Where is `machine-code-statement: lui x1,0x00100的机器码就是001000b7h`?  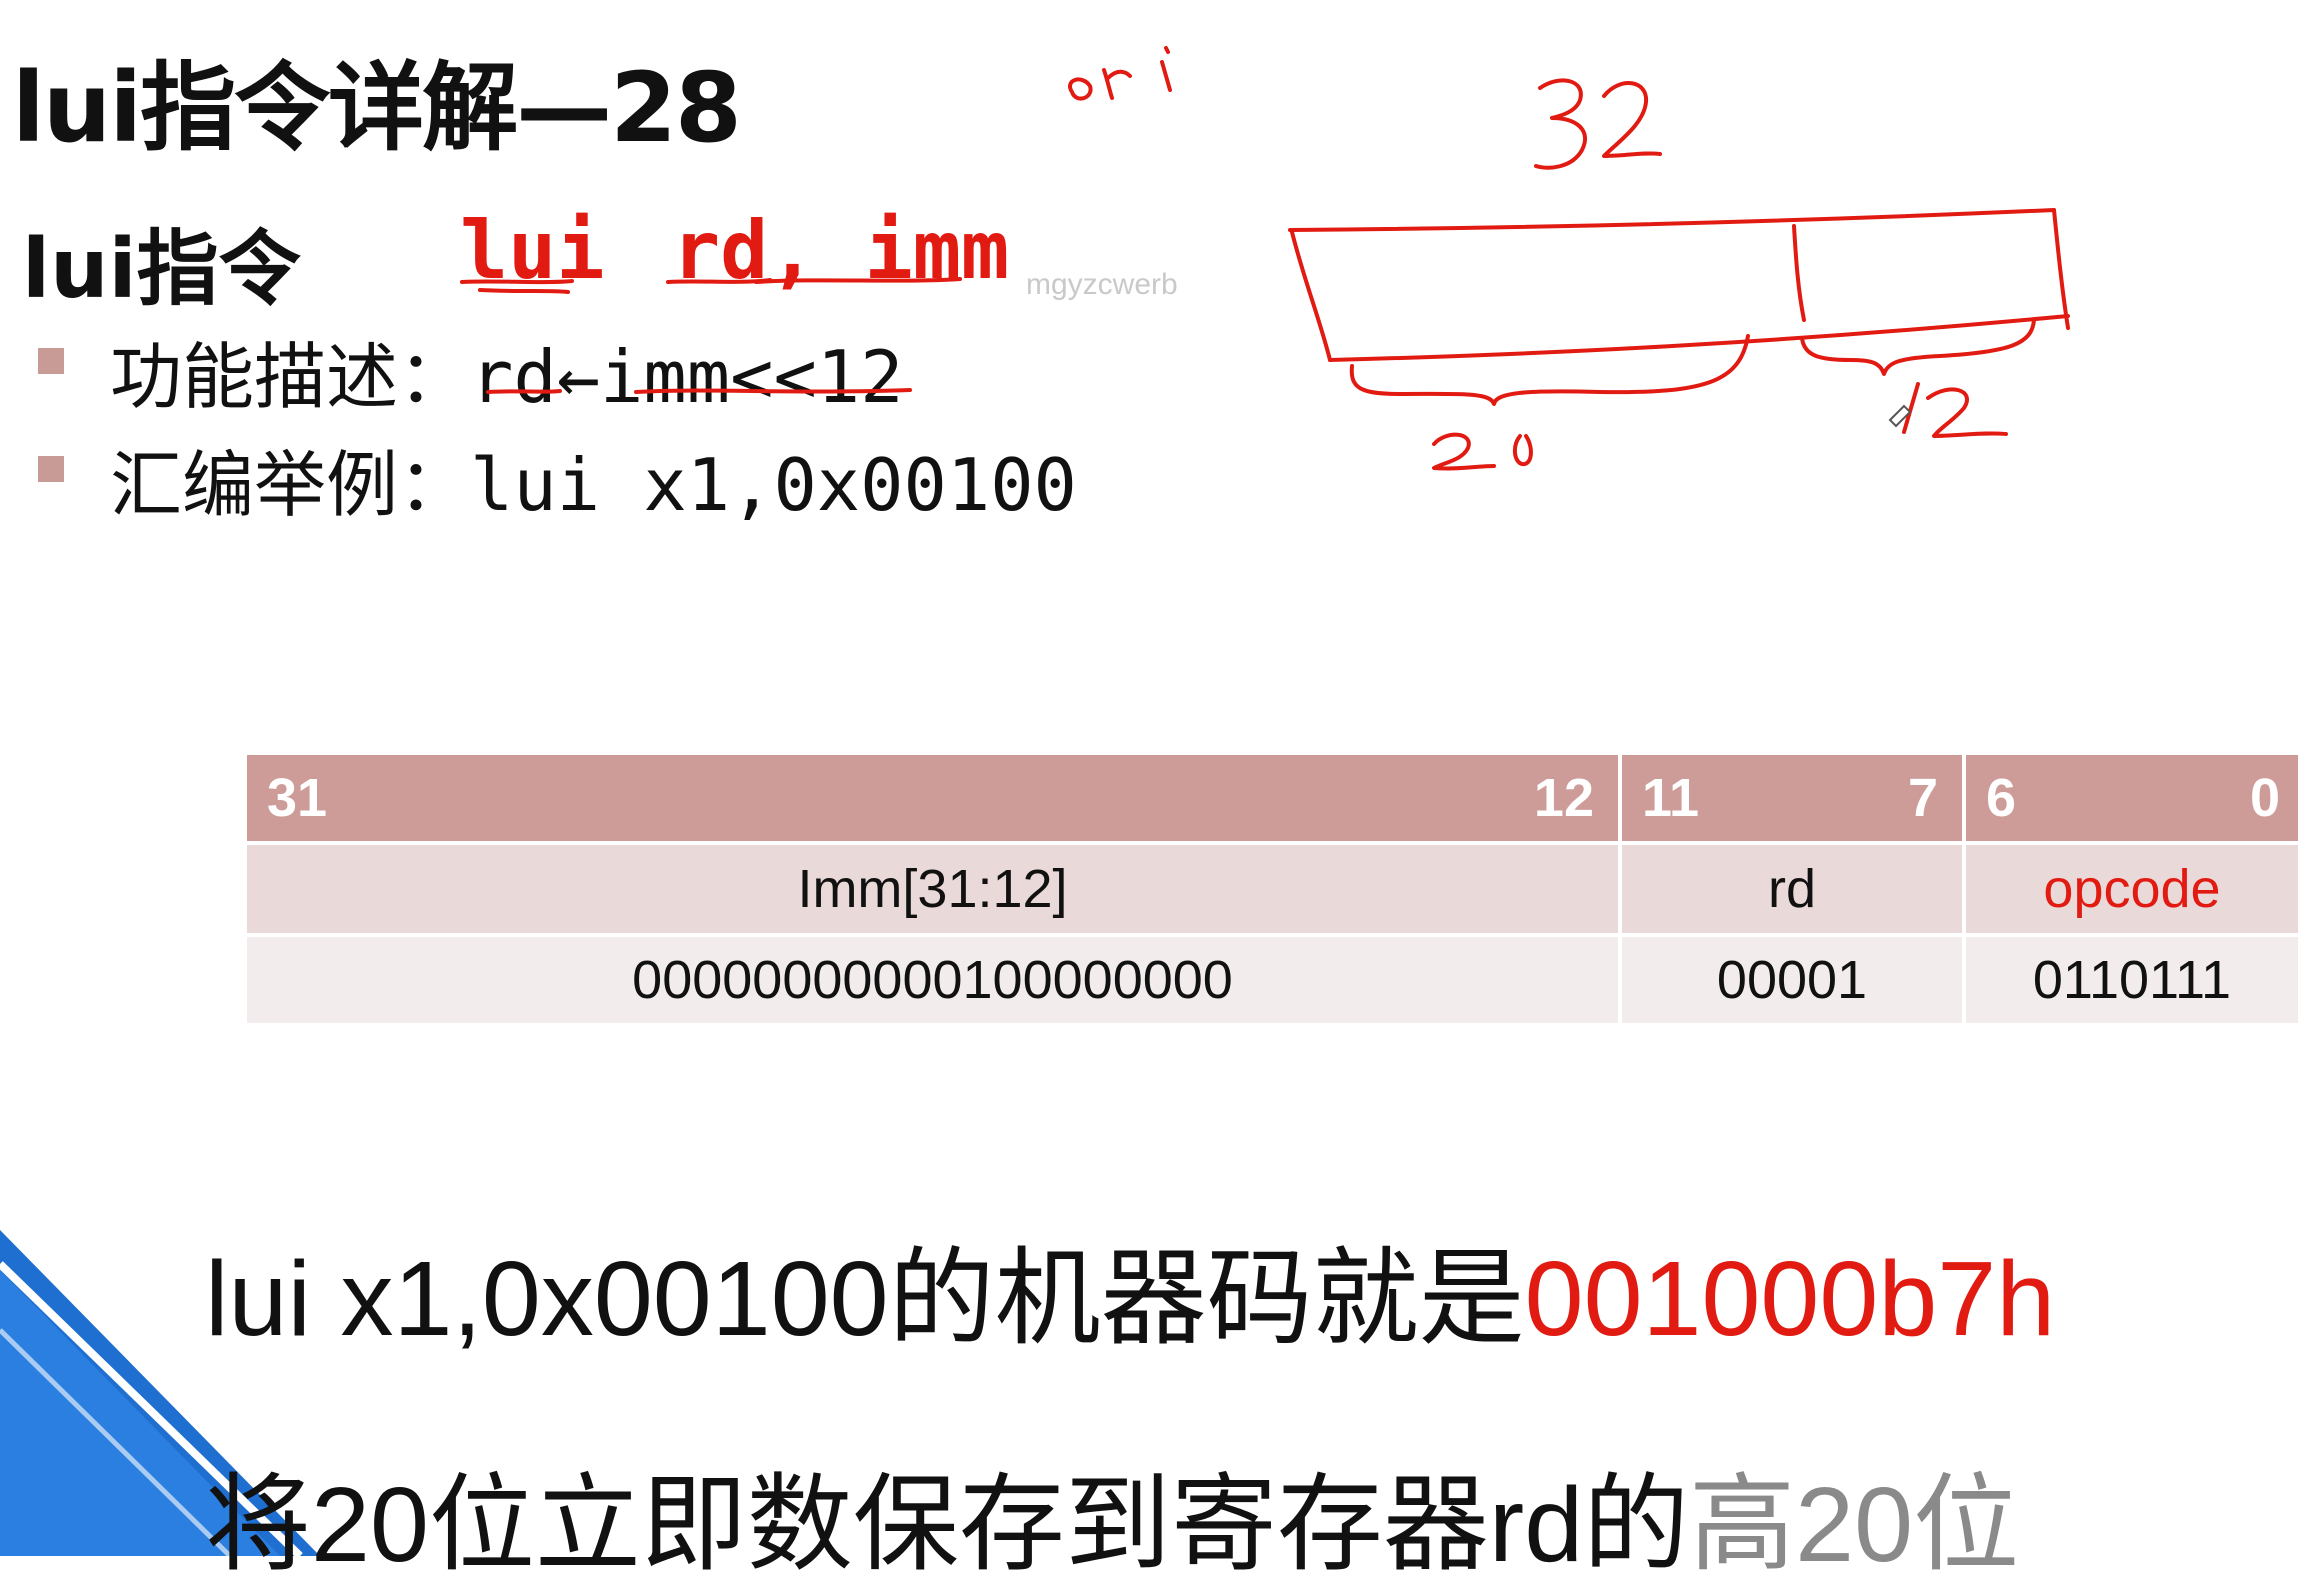
machine-code-statement: lui x1,0x00100的机器码就是001000b7h is located at coordinates (1130, 1289).